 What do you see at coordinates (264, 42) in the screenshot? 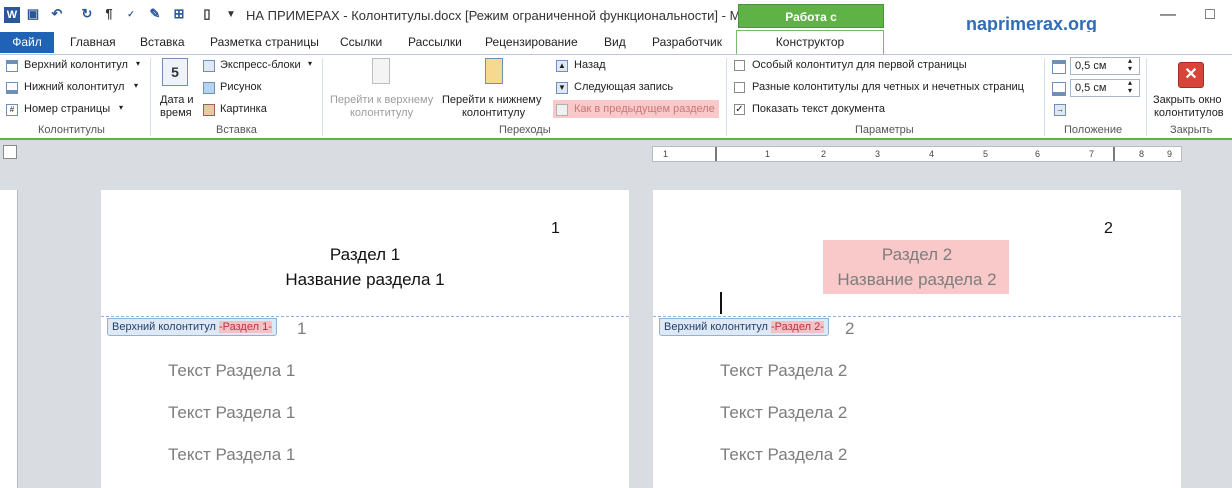
I see `tab-page-layout: Разметка страницы` at bounding box center [264, 42].